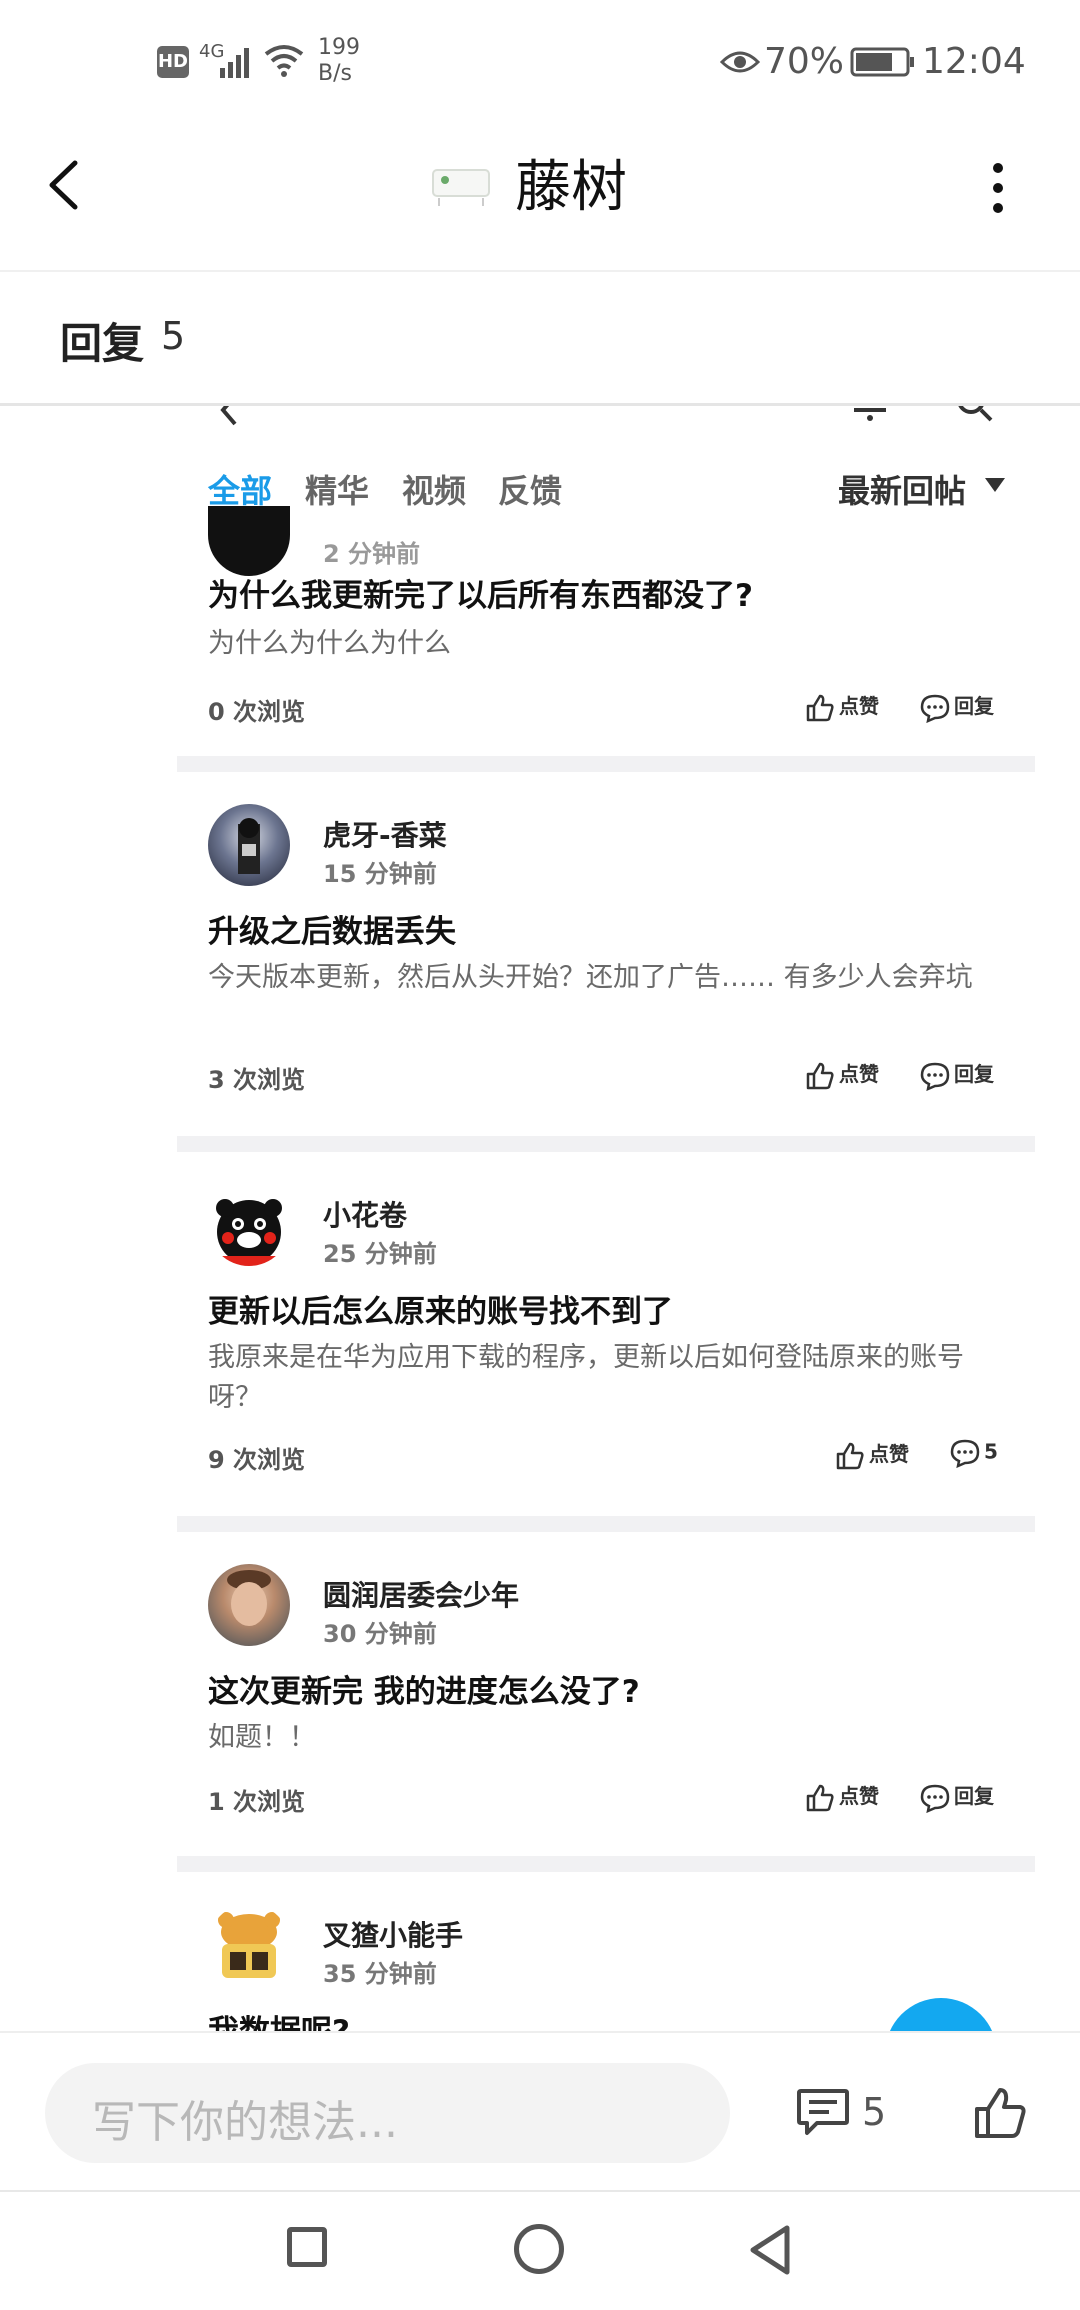  I want to click on view-count: 1 次浏览, so click(257, 1802).